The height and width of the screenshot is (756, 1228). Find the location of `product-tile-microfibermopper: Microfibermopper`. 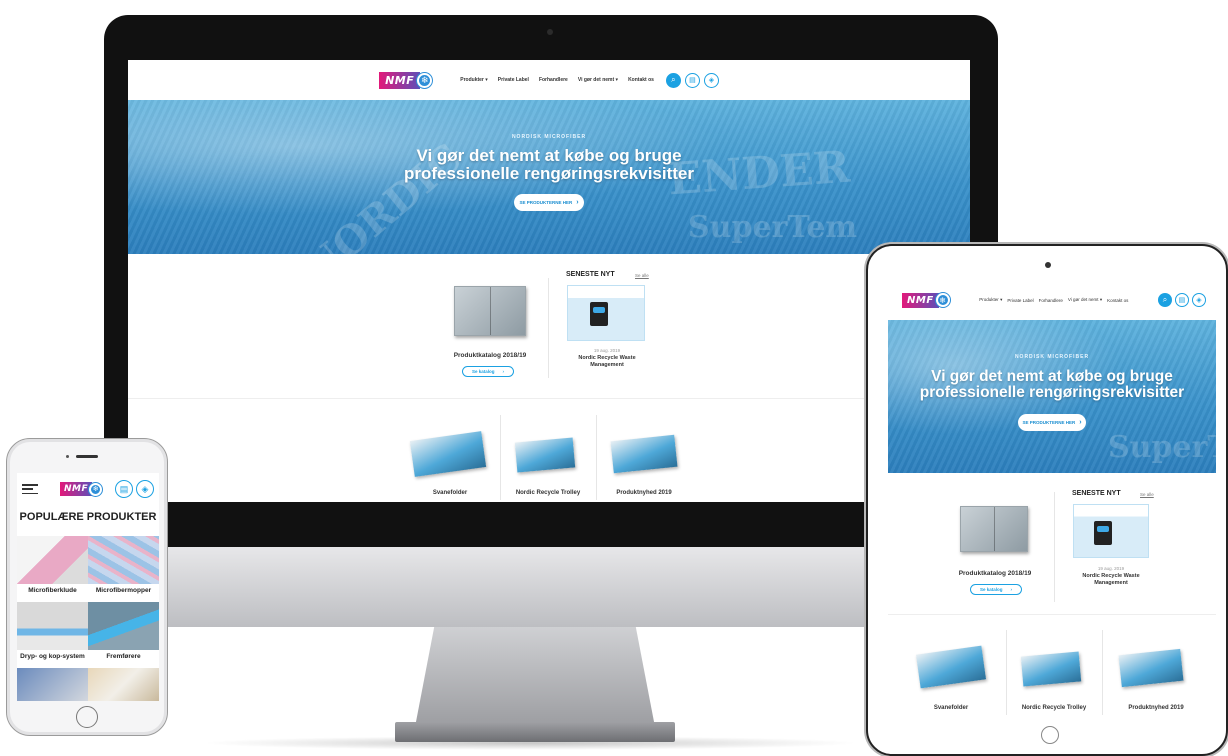

product-tile-microfibermopper: Microfibermopper is located at coordinates (123, 569).